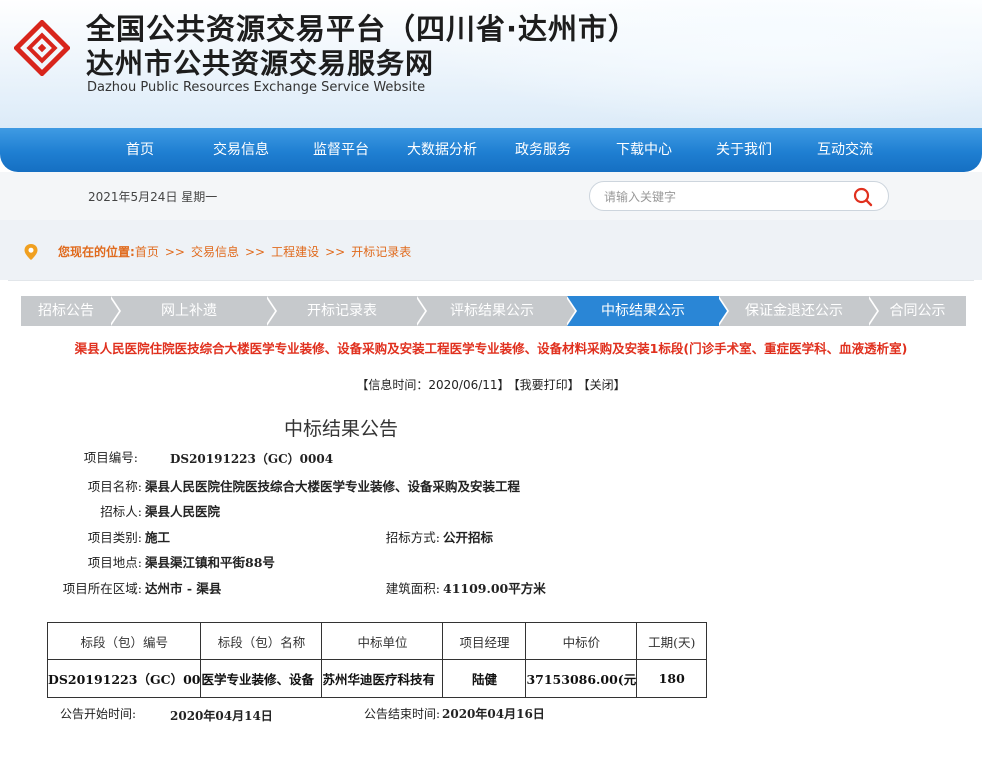 This screenshot has height=784, width=982. What do you see at coordinates (644, 150) in the screenshot?
I see `nav-item-download: 下载中心` at bounding box center [644, 150].